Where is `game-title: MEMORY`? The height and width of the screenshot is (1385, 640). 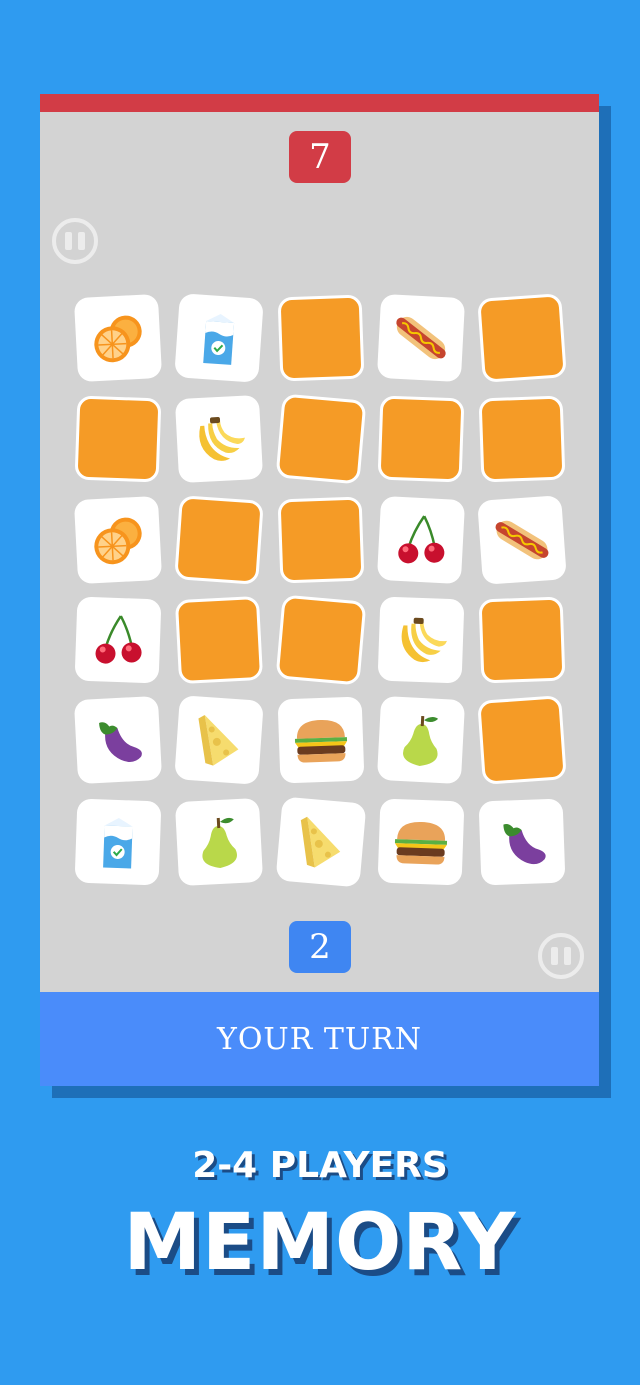 game-title: MEMORY is located at coordinates (320, 1243).